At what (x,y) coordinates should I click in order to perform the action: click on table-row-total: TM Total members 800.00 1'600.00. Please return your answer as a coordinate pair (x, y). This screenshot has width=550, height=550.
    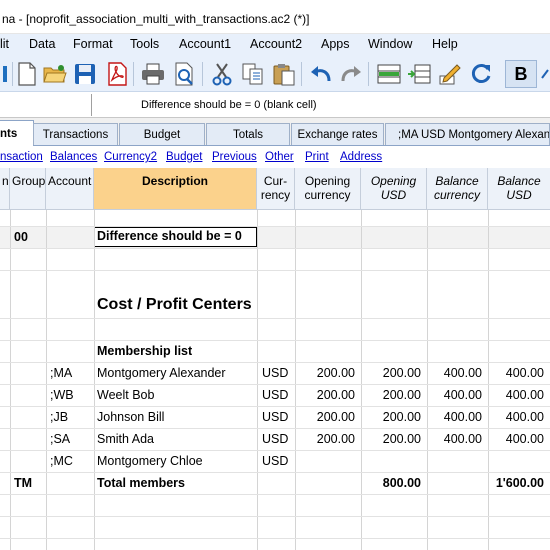
    Looking at the image, I should click on (275, 483).